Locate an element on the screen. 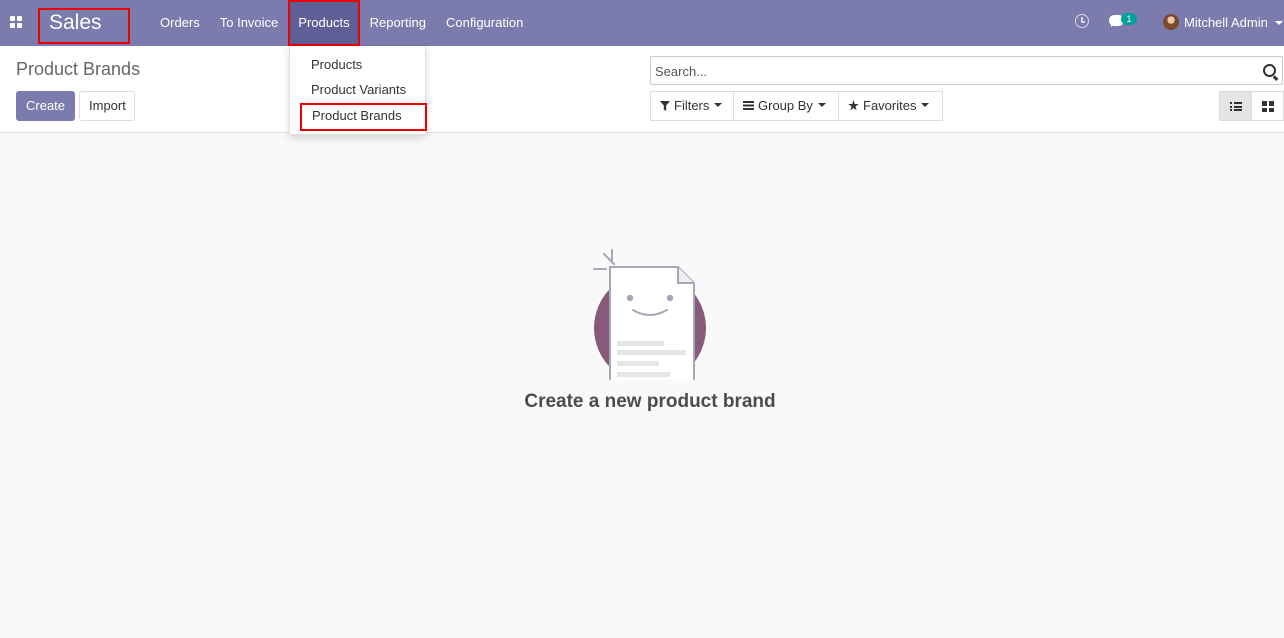 The image size is (1284, 638). list-view-button is located at coordinates (1235, 106).